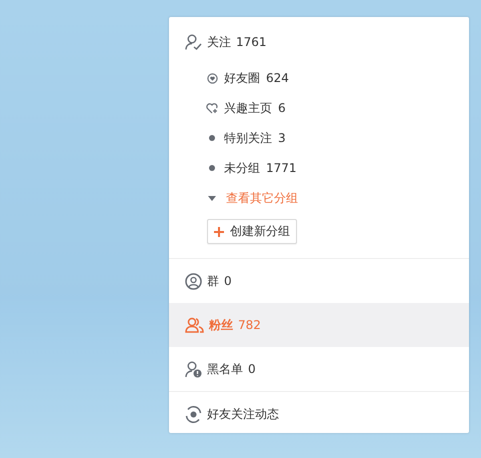 The height and width of the screenshot is (458, 481). Describe the element at coordinates (193, 281) in the screenshot. I see `group-icon` at that location.